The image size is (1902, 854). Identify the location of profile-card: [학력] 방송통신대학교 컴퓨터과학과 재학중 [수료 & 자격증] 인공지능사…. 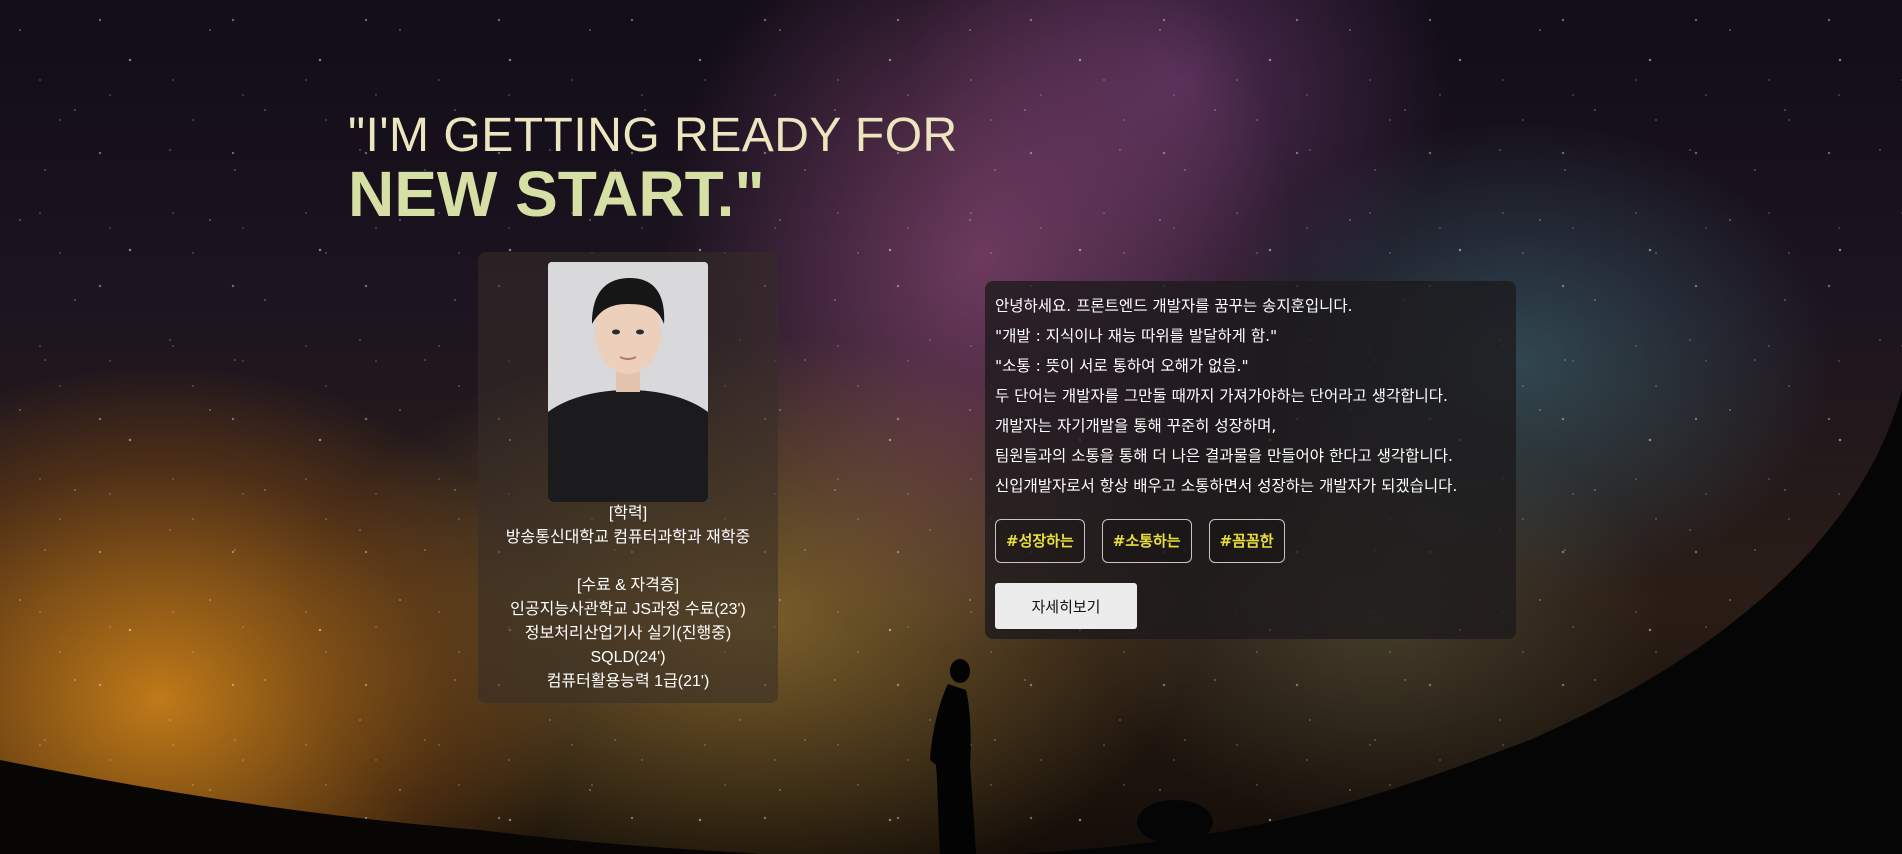
(628, 477).